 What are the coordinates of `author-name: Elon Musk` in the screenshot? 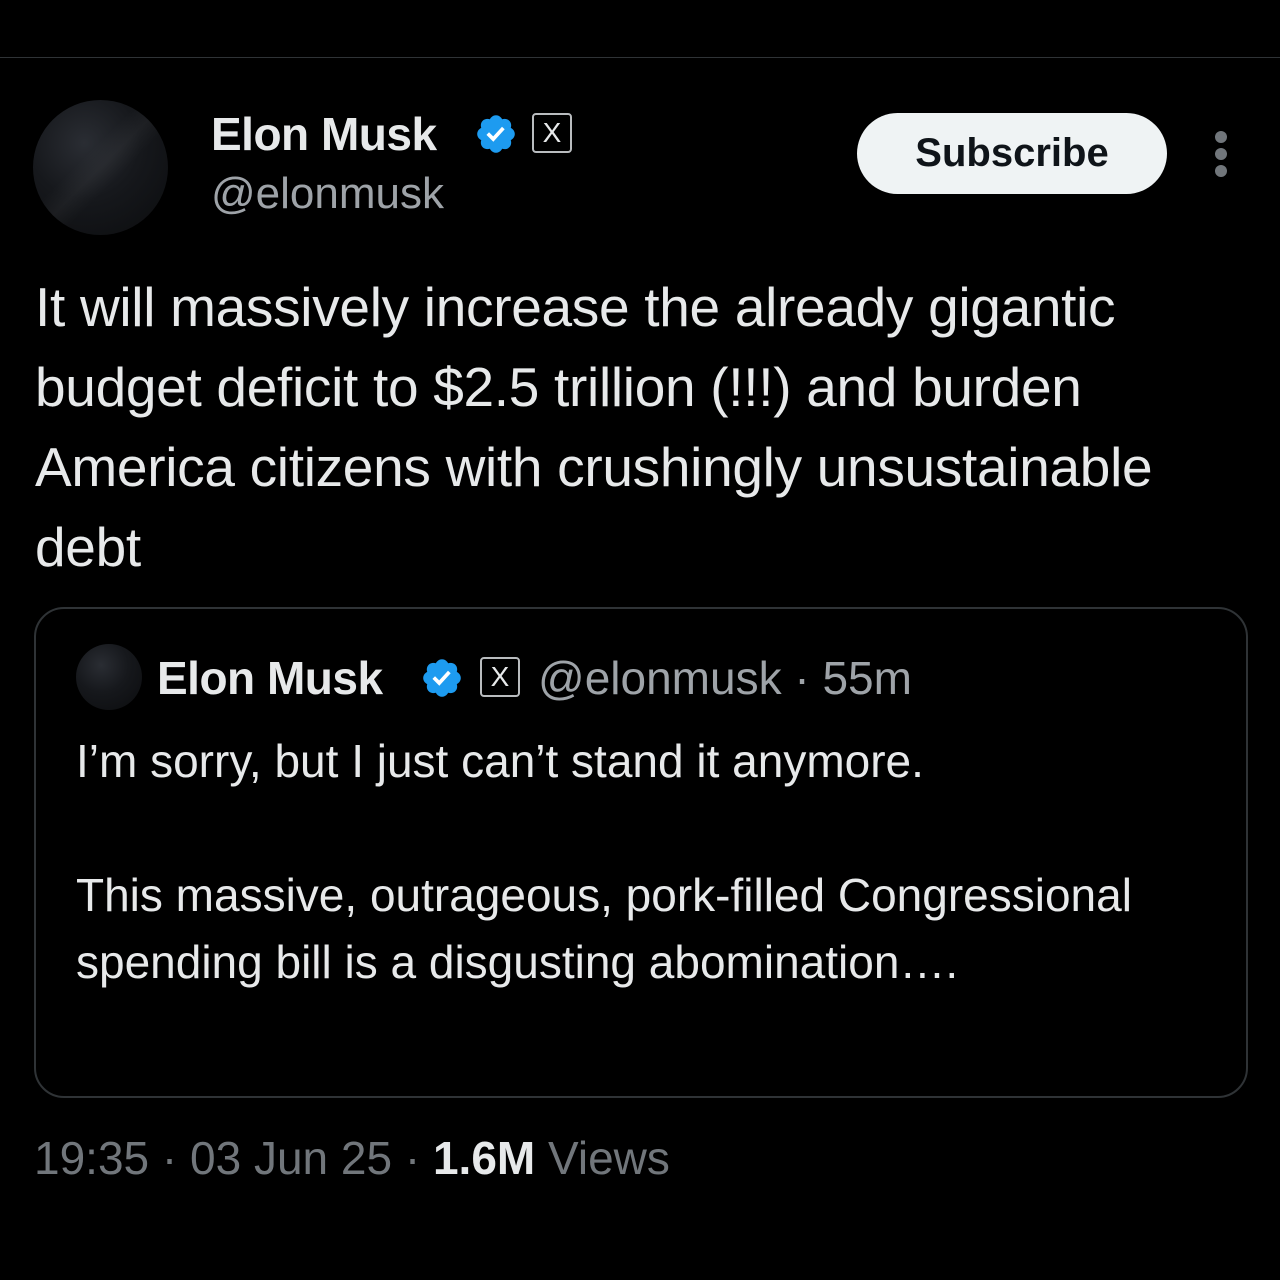 It's located at (324, 134).